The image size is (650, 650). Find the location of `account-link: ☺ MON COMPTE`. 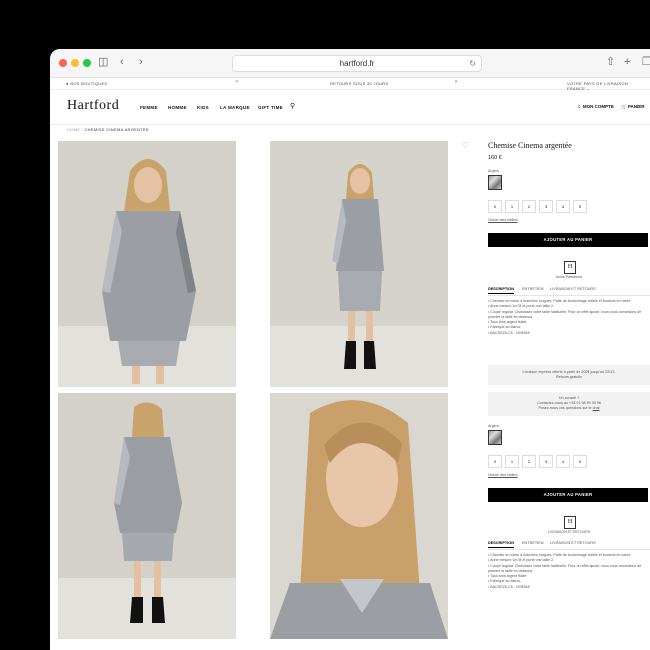

account-link: ☺ MON COMPTE is located at coordinates (595, 106).